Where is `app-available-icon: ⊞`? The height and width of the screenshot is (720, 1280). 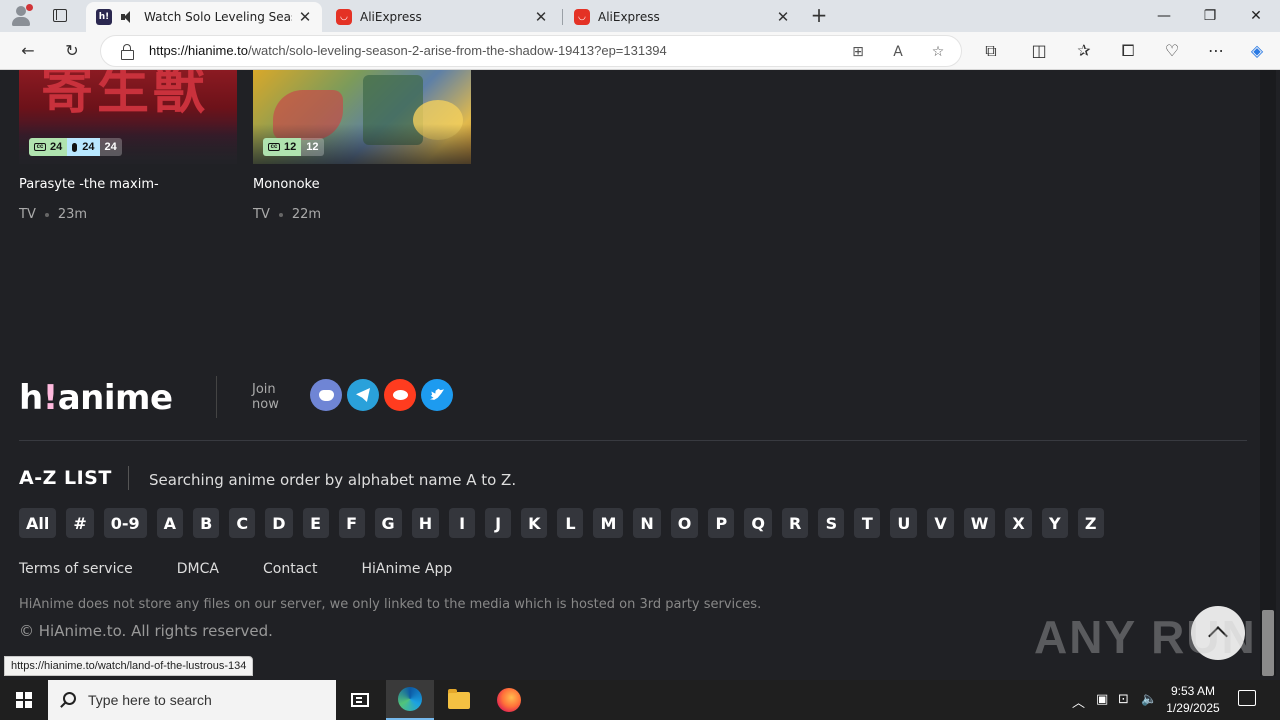
app-available-icon: ⊞ is located at coordinates (858, 52).